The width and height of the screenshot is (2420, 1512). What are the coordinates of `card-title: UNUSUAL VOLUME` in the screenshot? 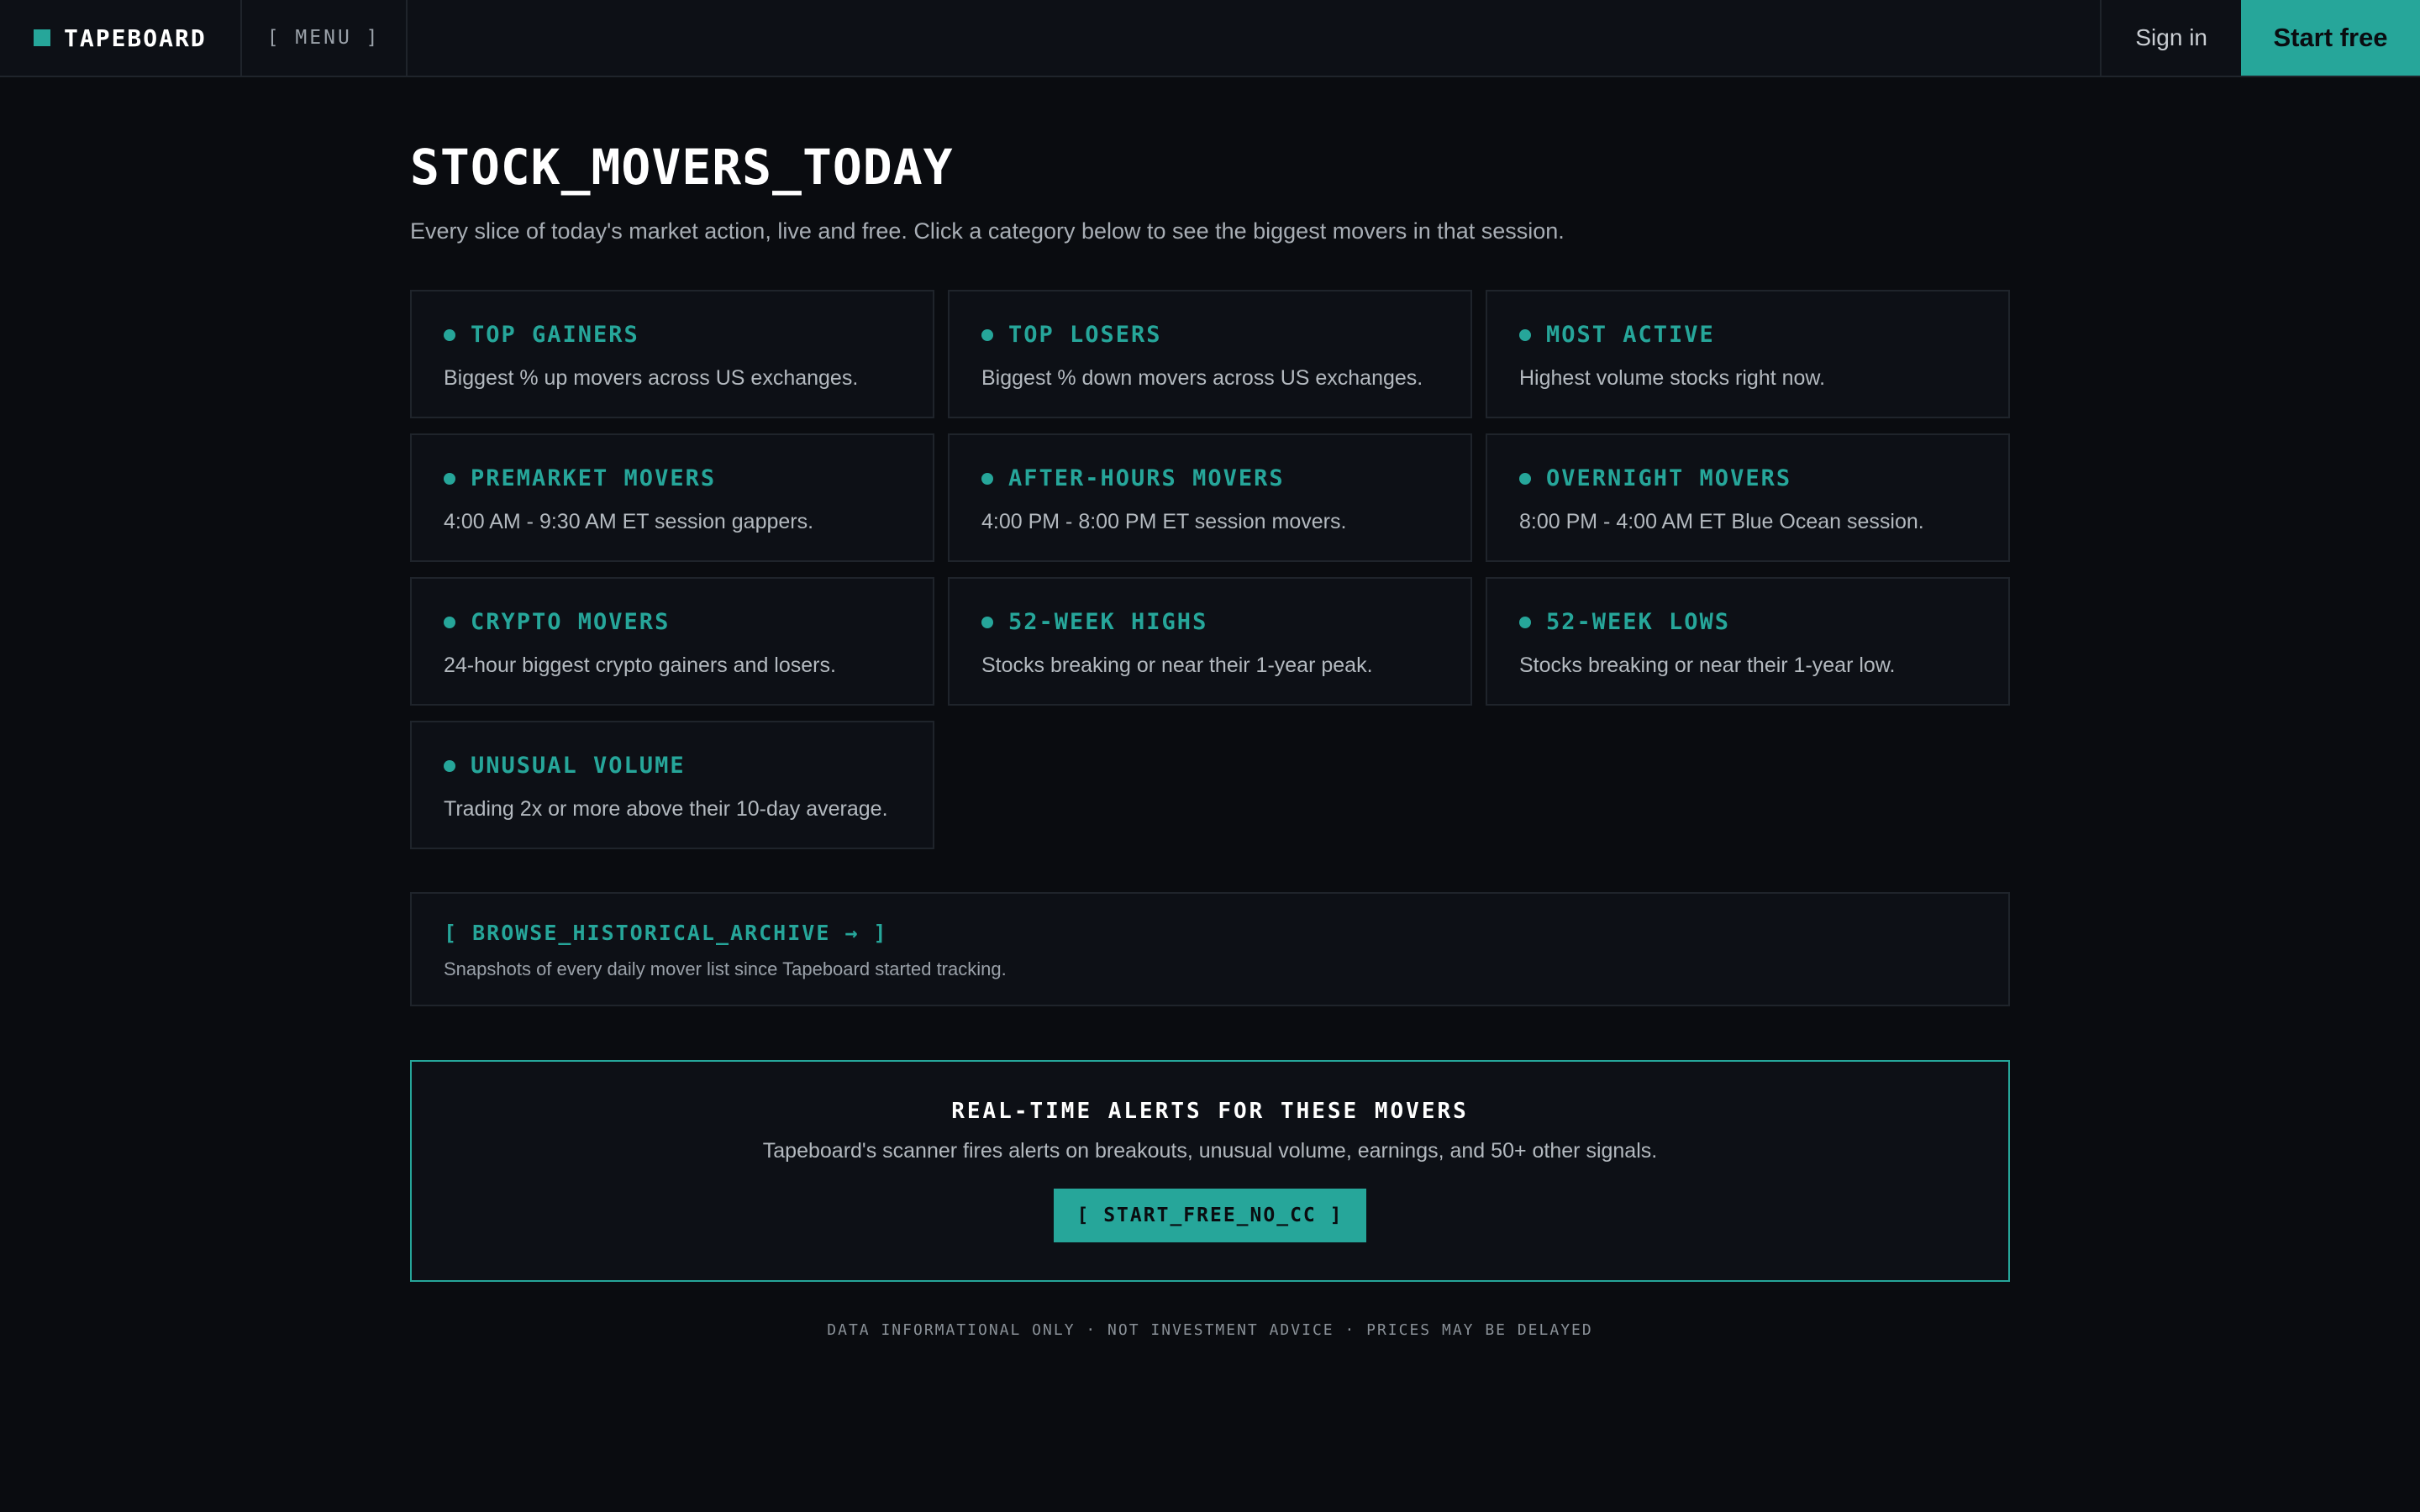 It's located at (578, 766).